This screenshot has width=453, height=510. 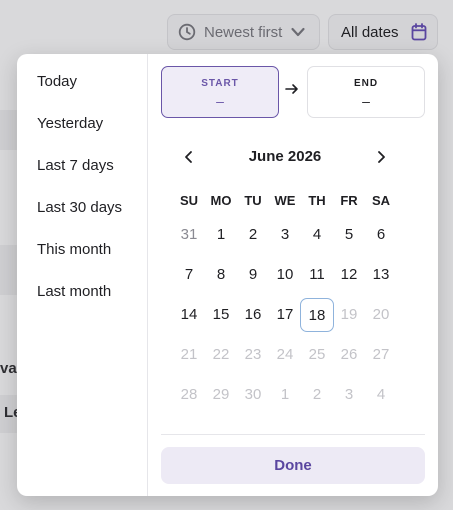 I want to click on date-filter-button: All dates, so click(x=383, y=32).